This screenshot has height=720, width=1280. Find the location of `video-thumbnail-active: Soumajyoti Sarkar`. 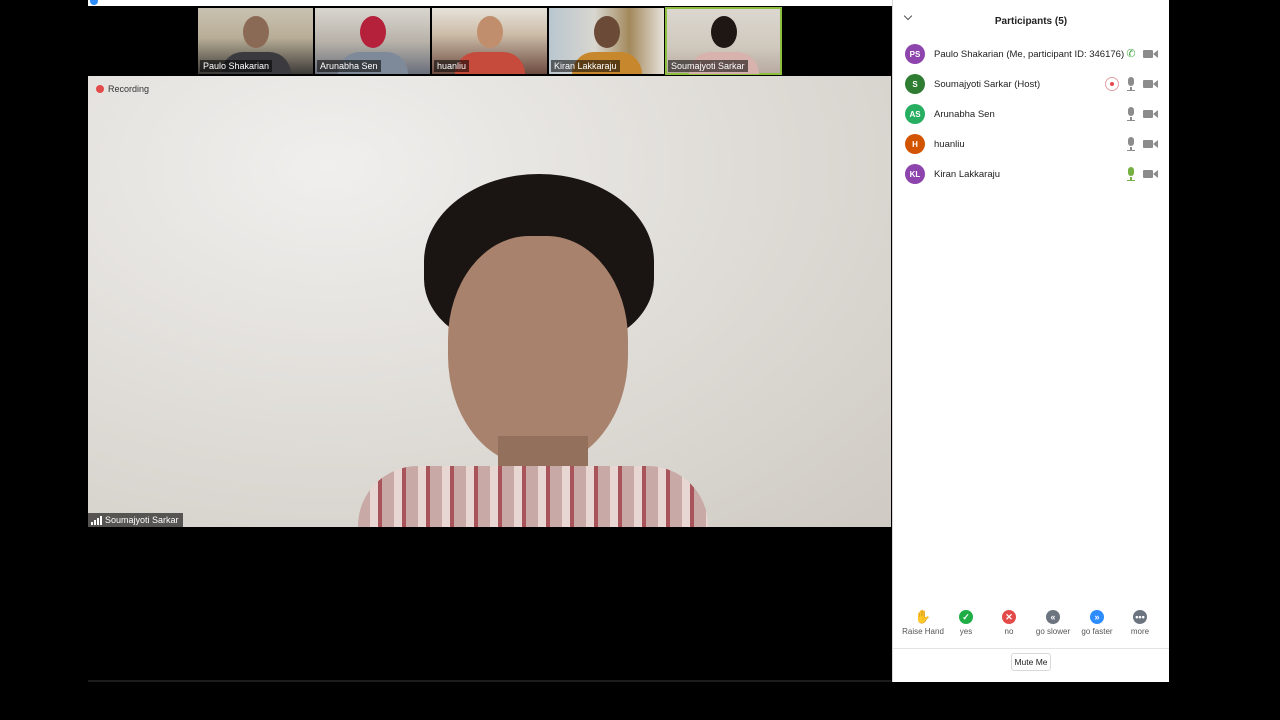

video-thumbnail-active: Soumajyoti Sarkar is located at coordinates (723, 41).